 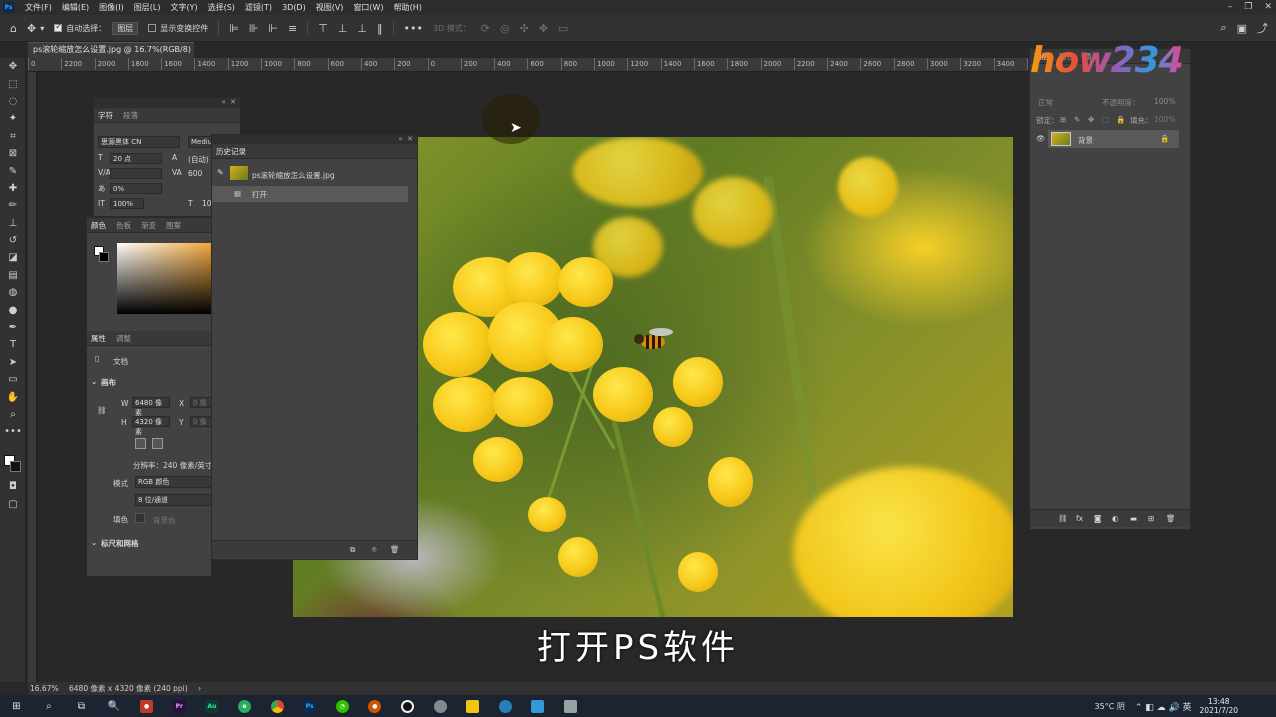 What do you see at coordinates (195, 173) in the screenshot?
I see `tracking-value: 600` at bounding box center [195, 173].